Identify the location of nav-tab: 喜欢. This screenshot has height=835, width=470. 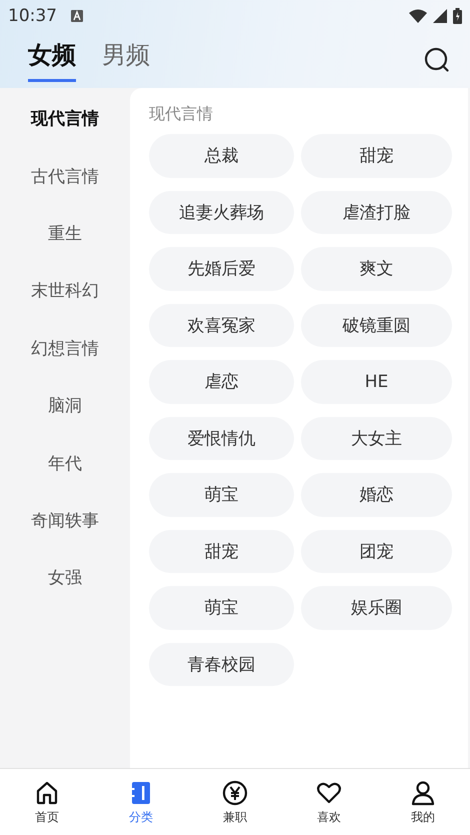
(329, 802).